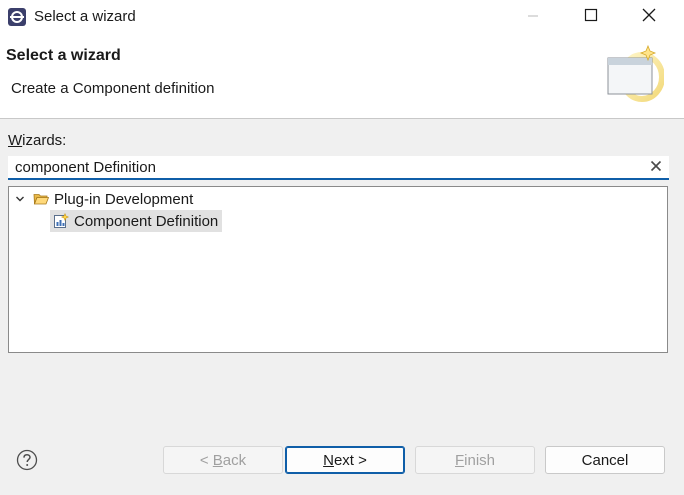 This screenshot has height=495, width=684. Describe the element at coordinates (206, 460) in the screenshot. I see `back-button-prefix: <` at that location.